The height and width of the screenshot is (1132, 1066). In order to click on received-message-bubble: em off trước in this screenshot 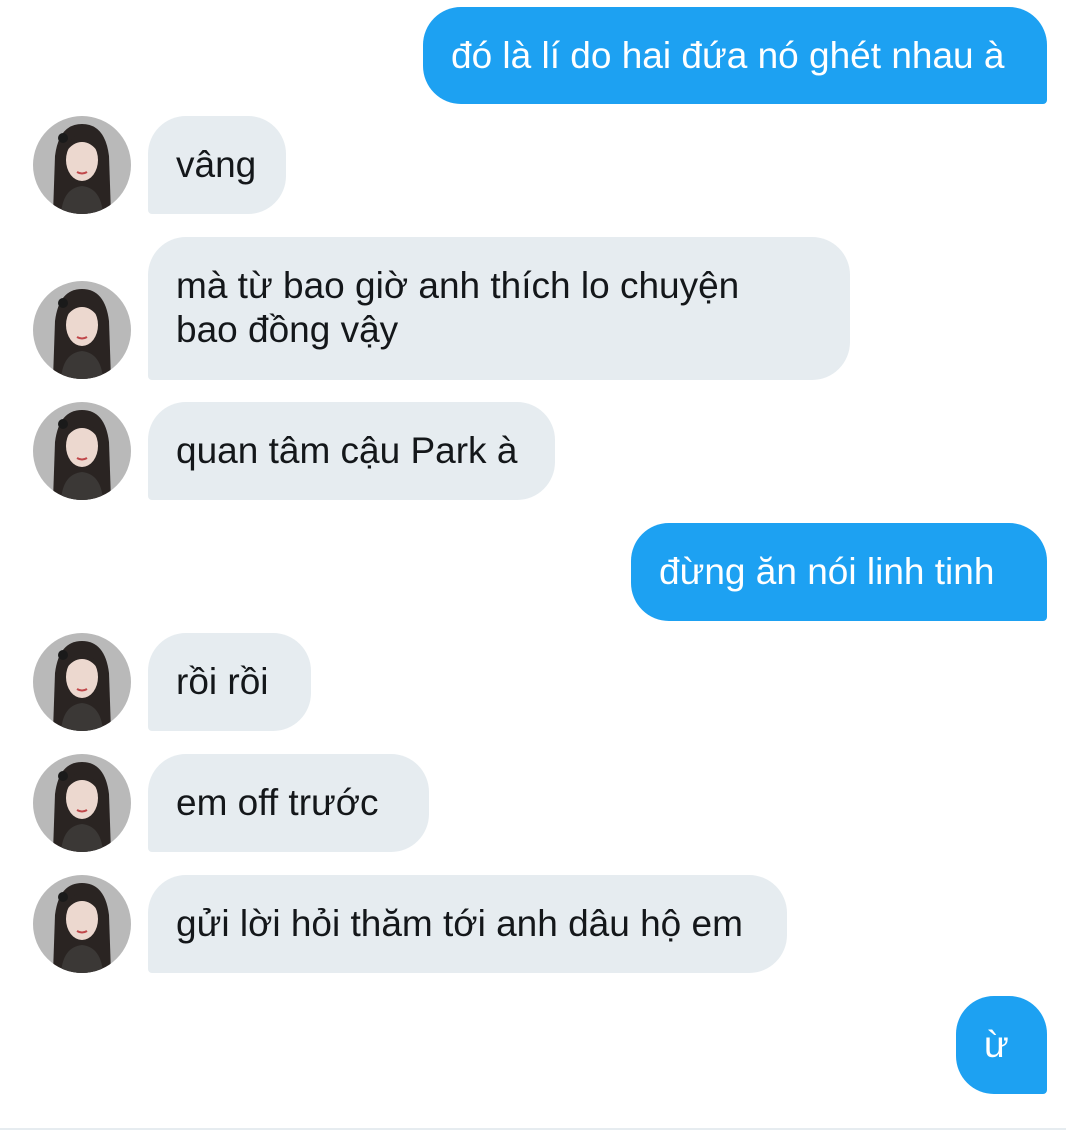, I will do `click(288, 803)`.